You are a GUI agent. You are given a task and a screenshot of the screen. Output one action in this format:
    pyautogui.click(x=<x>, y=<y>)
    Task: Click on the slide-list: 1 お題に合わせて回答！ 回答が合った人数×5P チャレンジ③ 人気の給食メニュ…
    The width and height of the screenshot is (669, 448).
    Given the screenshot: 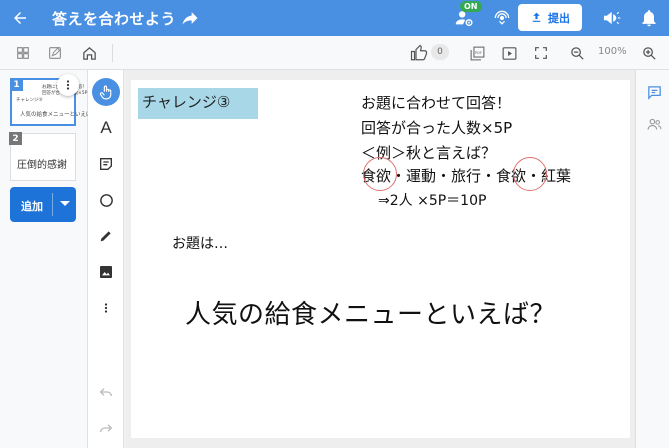 What is the action you would take?
    pyautogui.click(x=48, y=259)
    